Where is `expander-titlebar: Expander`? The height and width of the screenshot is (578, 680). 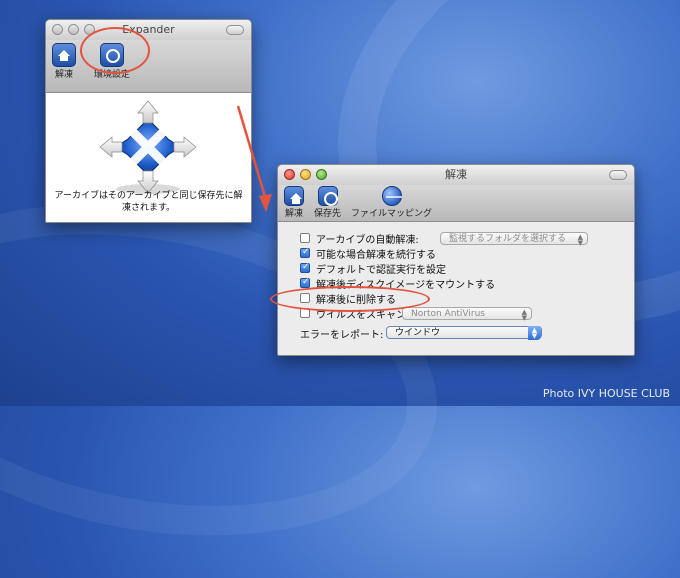 expander-titlebar: Expander is located at coordinates (148, 30).